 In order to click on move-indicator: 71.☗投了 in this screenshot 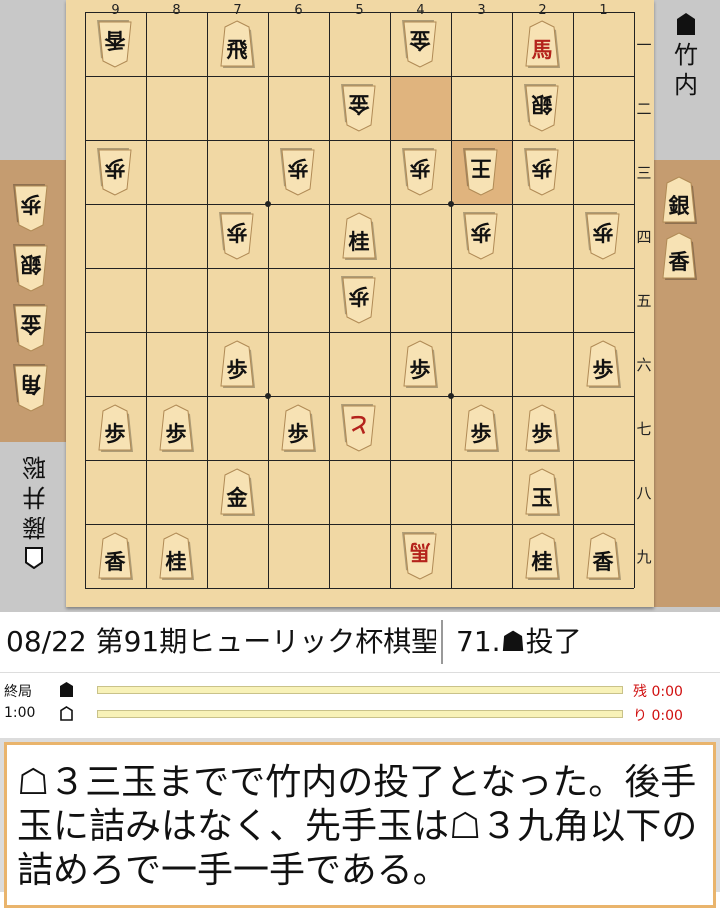, I will do `click(519, 642)`.